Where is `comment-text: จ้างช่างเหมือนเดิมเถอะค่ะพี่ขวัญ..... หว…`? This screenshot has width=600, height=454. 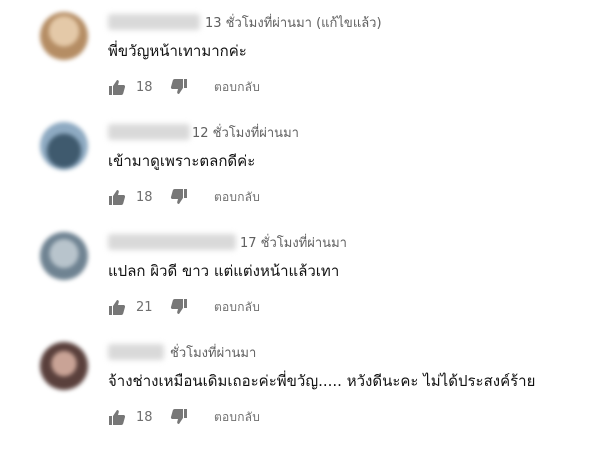 comment-text: จ้างช่างเหมือนเดิมเถอะค่ะพี่ขวัญ..... หว… is located at coordinates (322, 381).